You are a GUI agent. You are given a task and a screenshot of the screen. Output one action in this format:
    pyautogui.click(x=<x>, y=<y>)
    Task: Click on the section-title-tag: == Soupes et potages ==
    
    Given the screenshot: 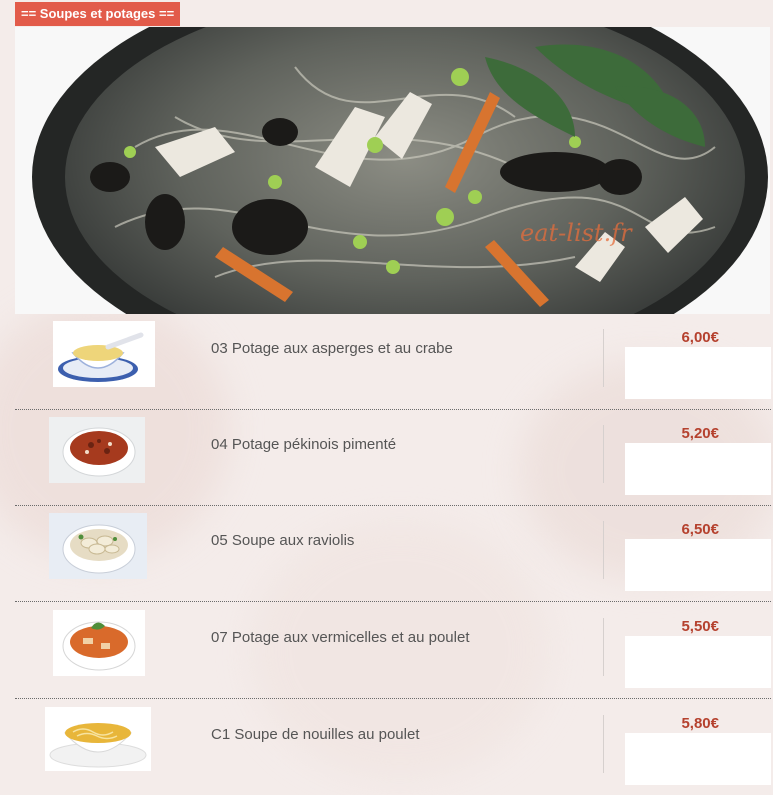 What is the action you would take?
    pyautogui.click(x=98, y=14)
    